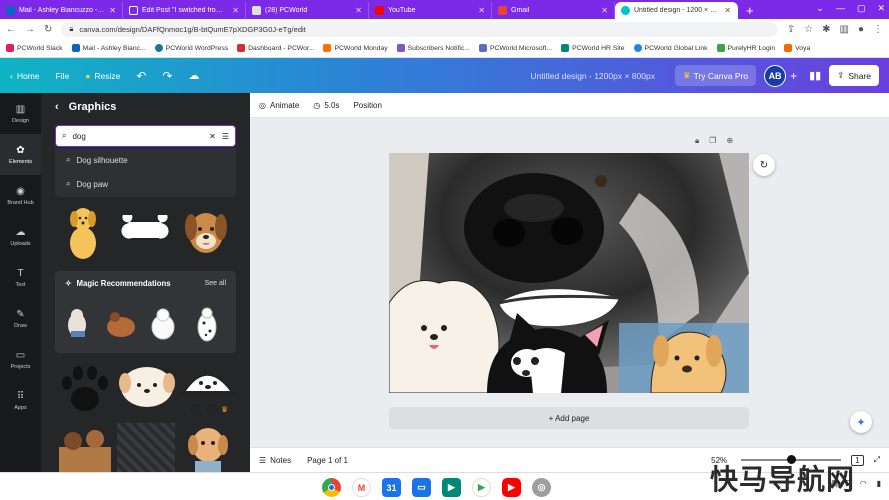  I want to click on back-chevron-icon: ‹, so click(57, 107).